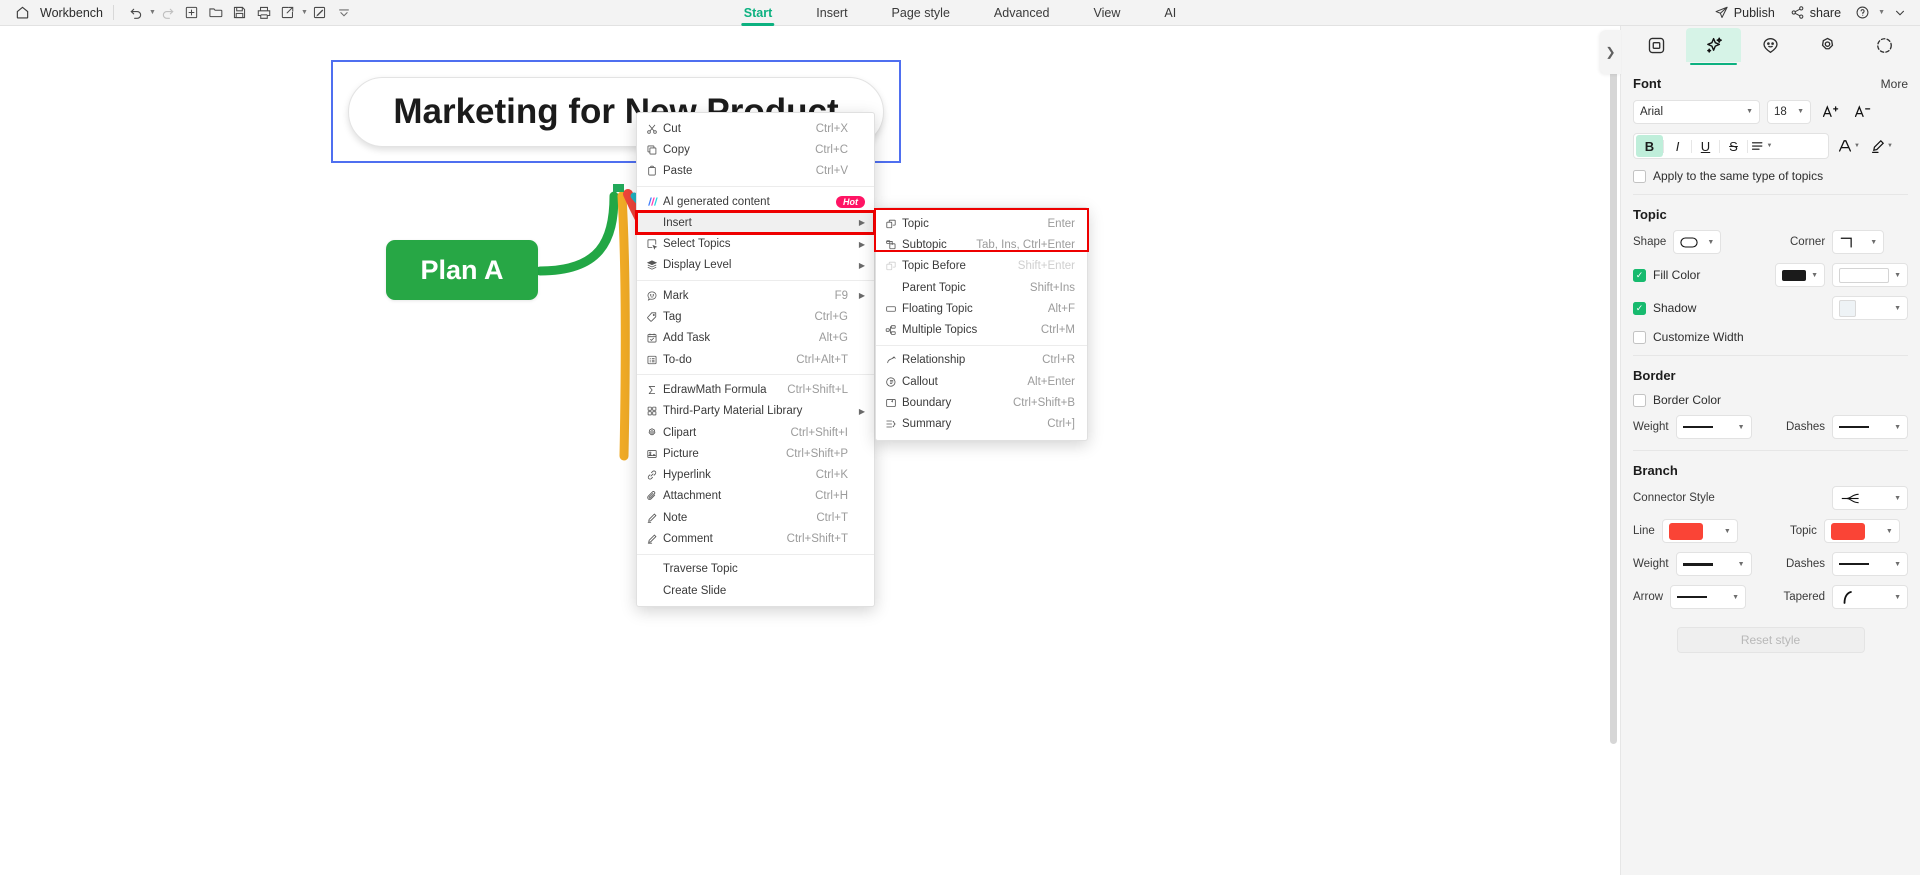 The height and width of the screenshot is (875, 1920). I want to click on edit-box-icon, so click(320, 13).